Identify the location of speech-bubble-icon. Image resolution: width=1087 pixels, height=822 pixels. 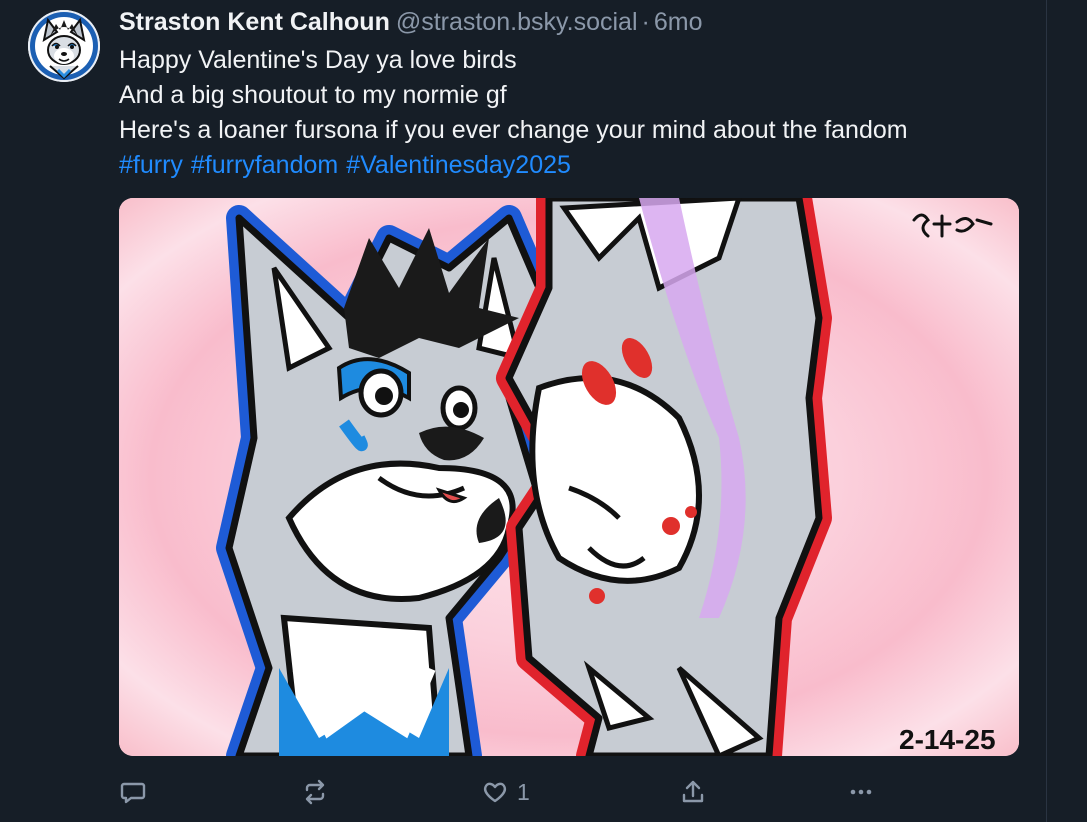
(133, 793).